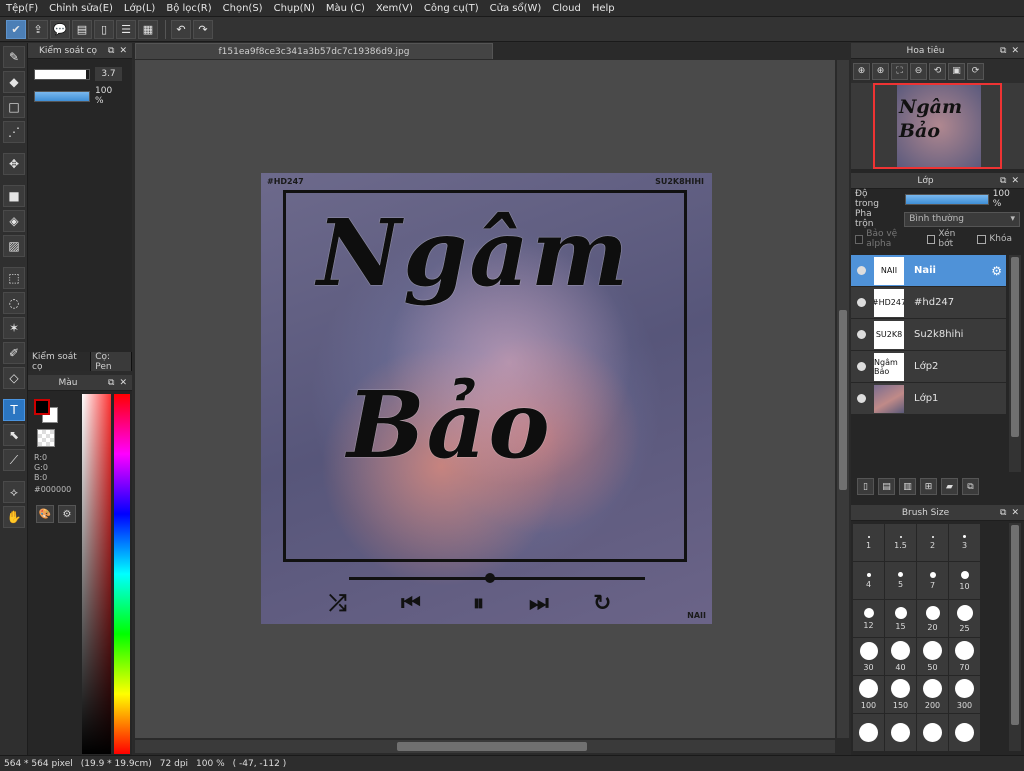 This screenshot has height=771, width=1024. What do you see at coordinates (996, 271) in the screenshot?
I see `gear-icon: ⚙` at bounding box center [996, 271].